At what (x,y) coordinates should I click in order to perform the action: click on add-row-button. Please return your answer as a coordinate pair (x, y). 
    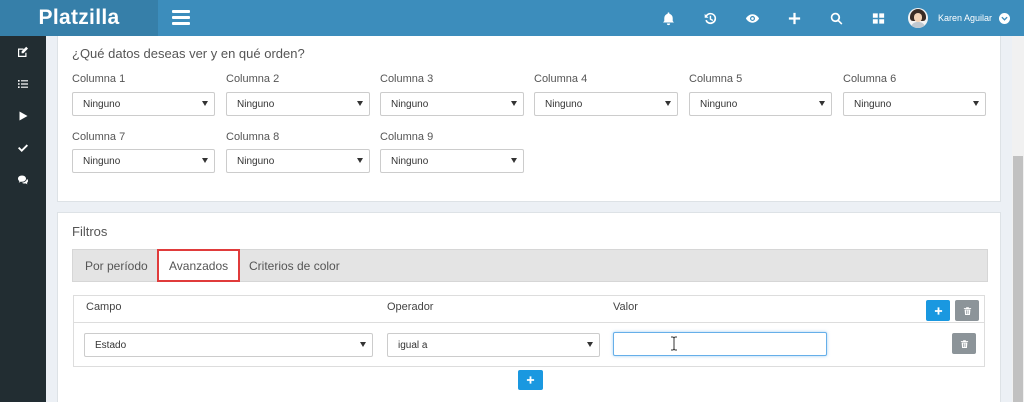
    Looking at the image, I should click on (530, 380).